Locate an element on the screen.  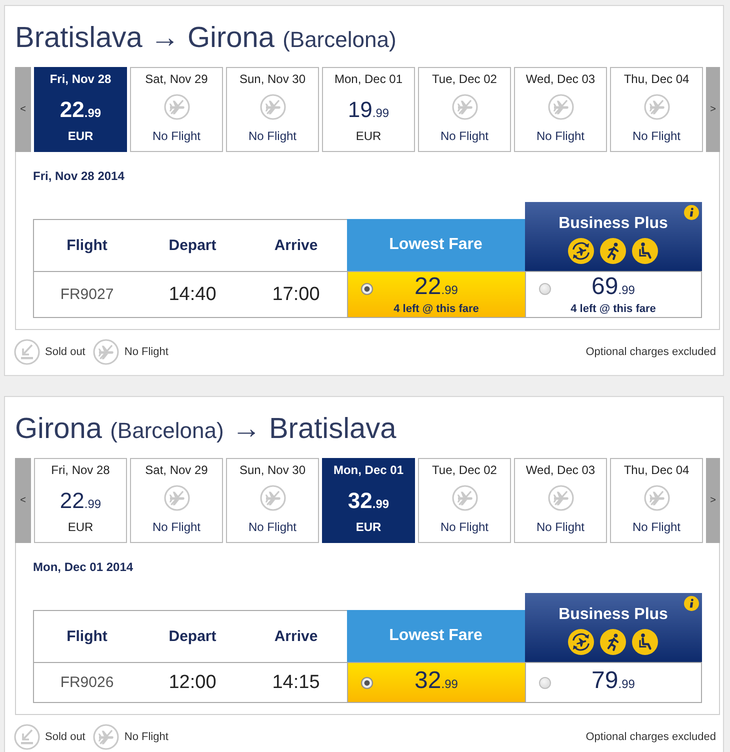
route-title: Girona (Barcelona) → Bratislava is located at coordinates (206, 429).